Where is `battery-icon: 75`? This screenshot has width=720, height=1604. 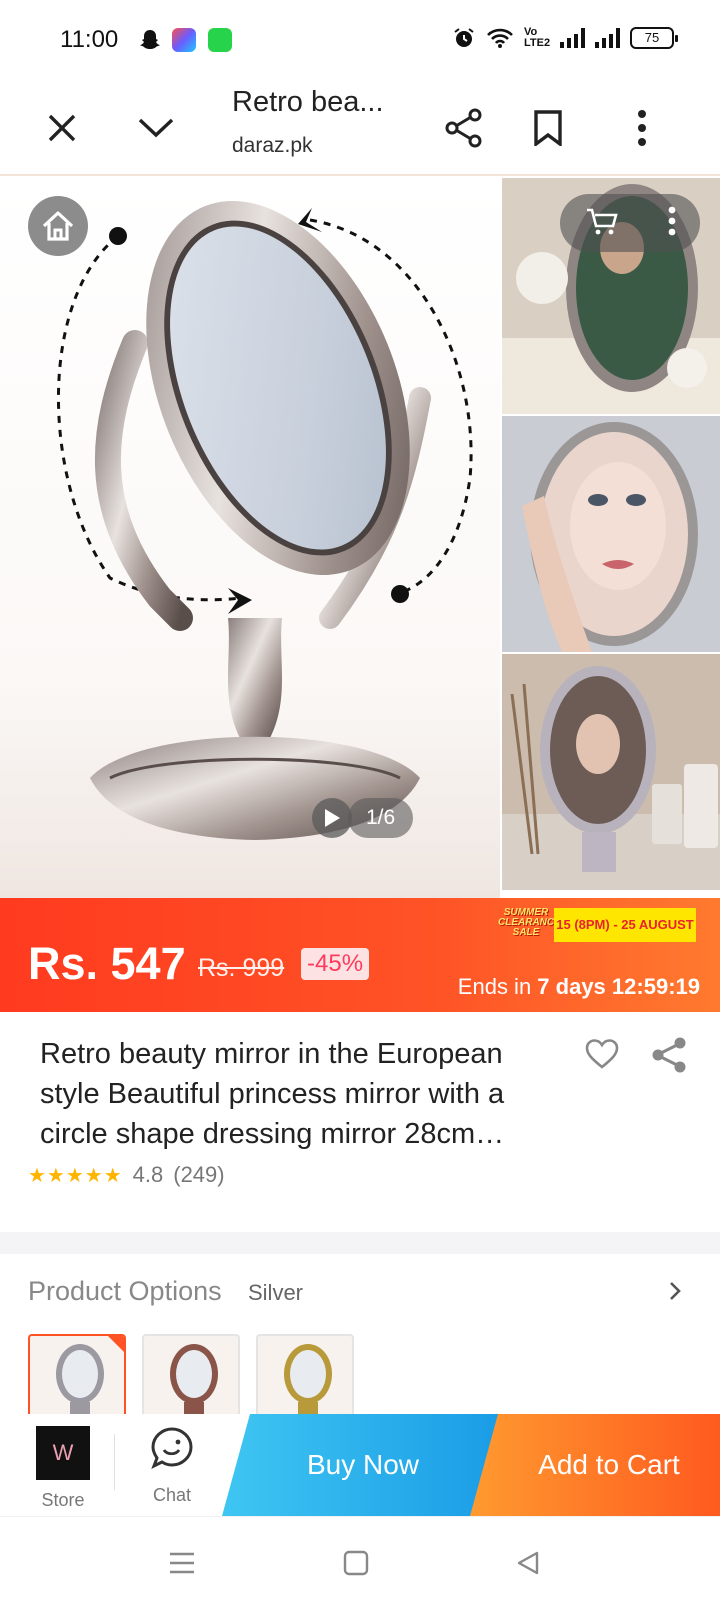
battery-icon: 75 is located at coordinates (654, 38).